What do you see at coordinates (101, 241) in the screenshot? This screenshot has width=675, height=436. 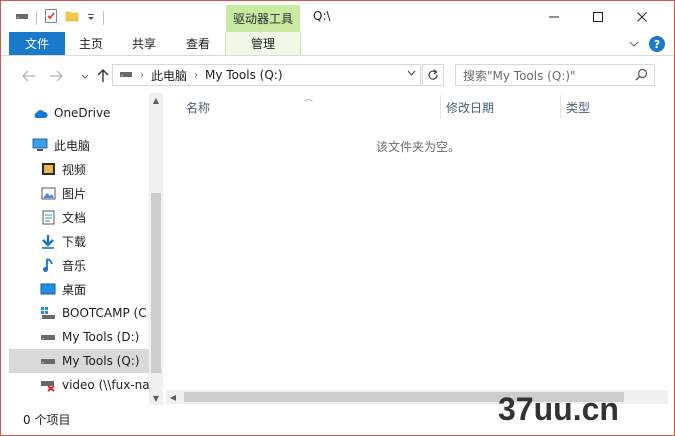 I see `nav-item-downloads: 下载` at bounding box center [101, 241].